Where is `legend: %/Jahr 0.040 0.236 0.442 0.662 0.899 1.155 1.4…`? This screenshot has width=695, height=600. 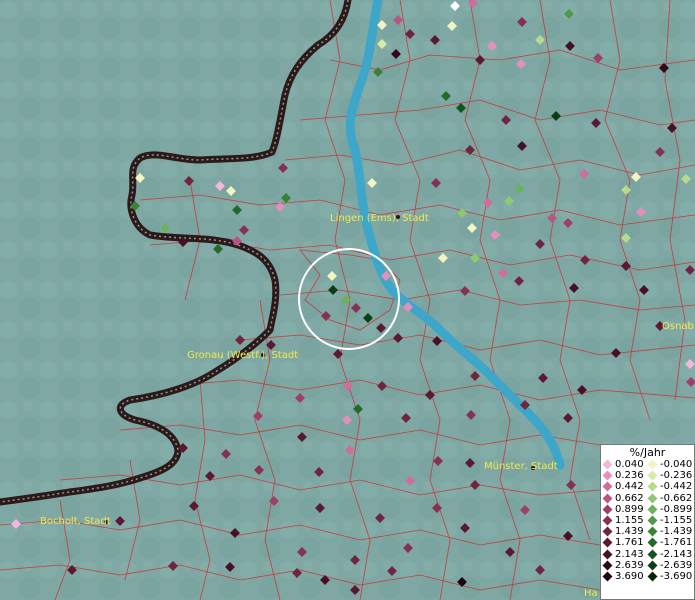 legend: %/Jahr 0.040 0.236 0.442 0.662 0.899 1.155 1.4… is located at coordinates (647, 522).